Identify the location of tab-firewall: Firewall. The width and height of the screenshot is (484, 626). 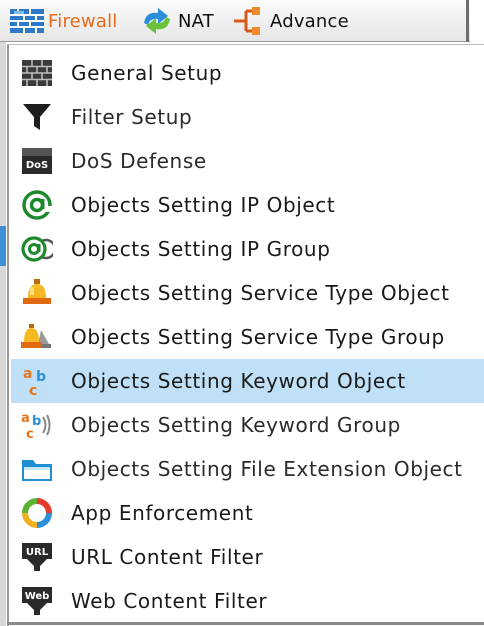
(63, 21).